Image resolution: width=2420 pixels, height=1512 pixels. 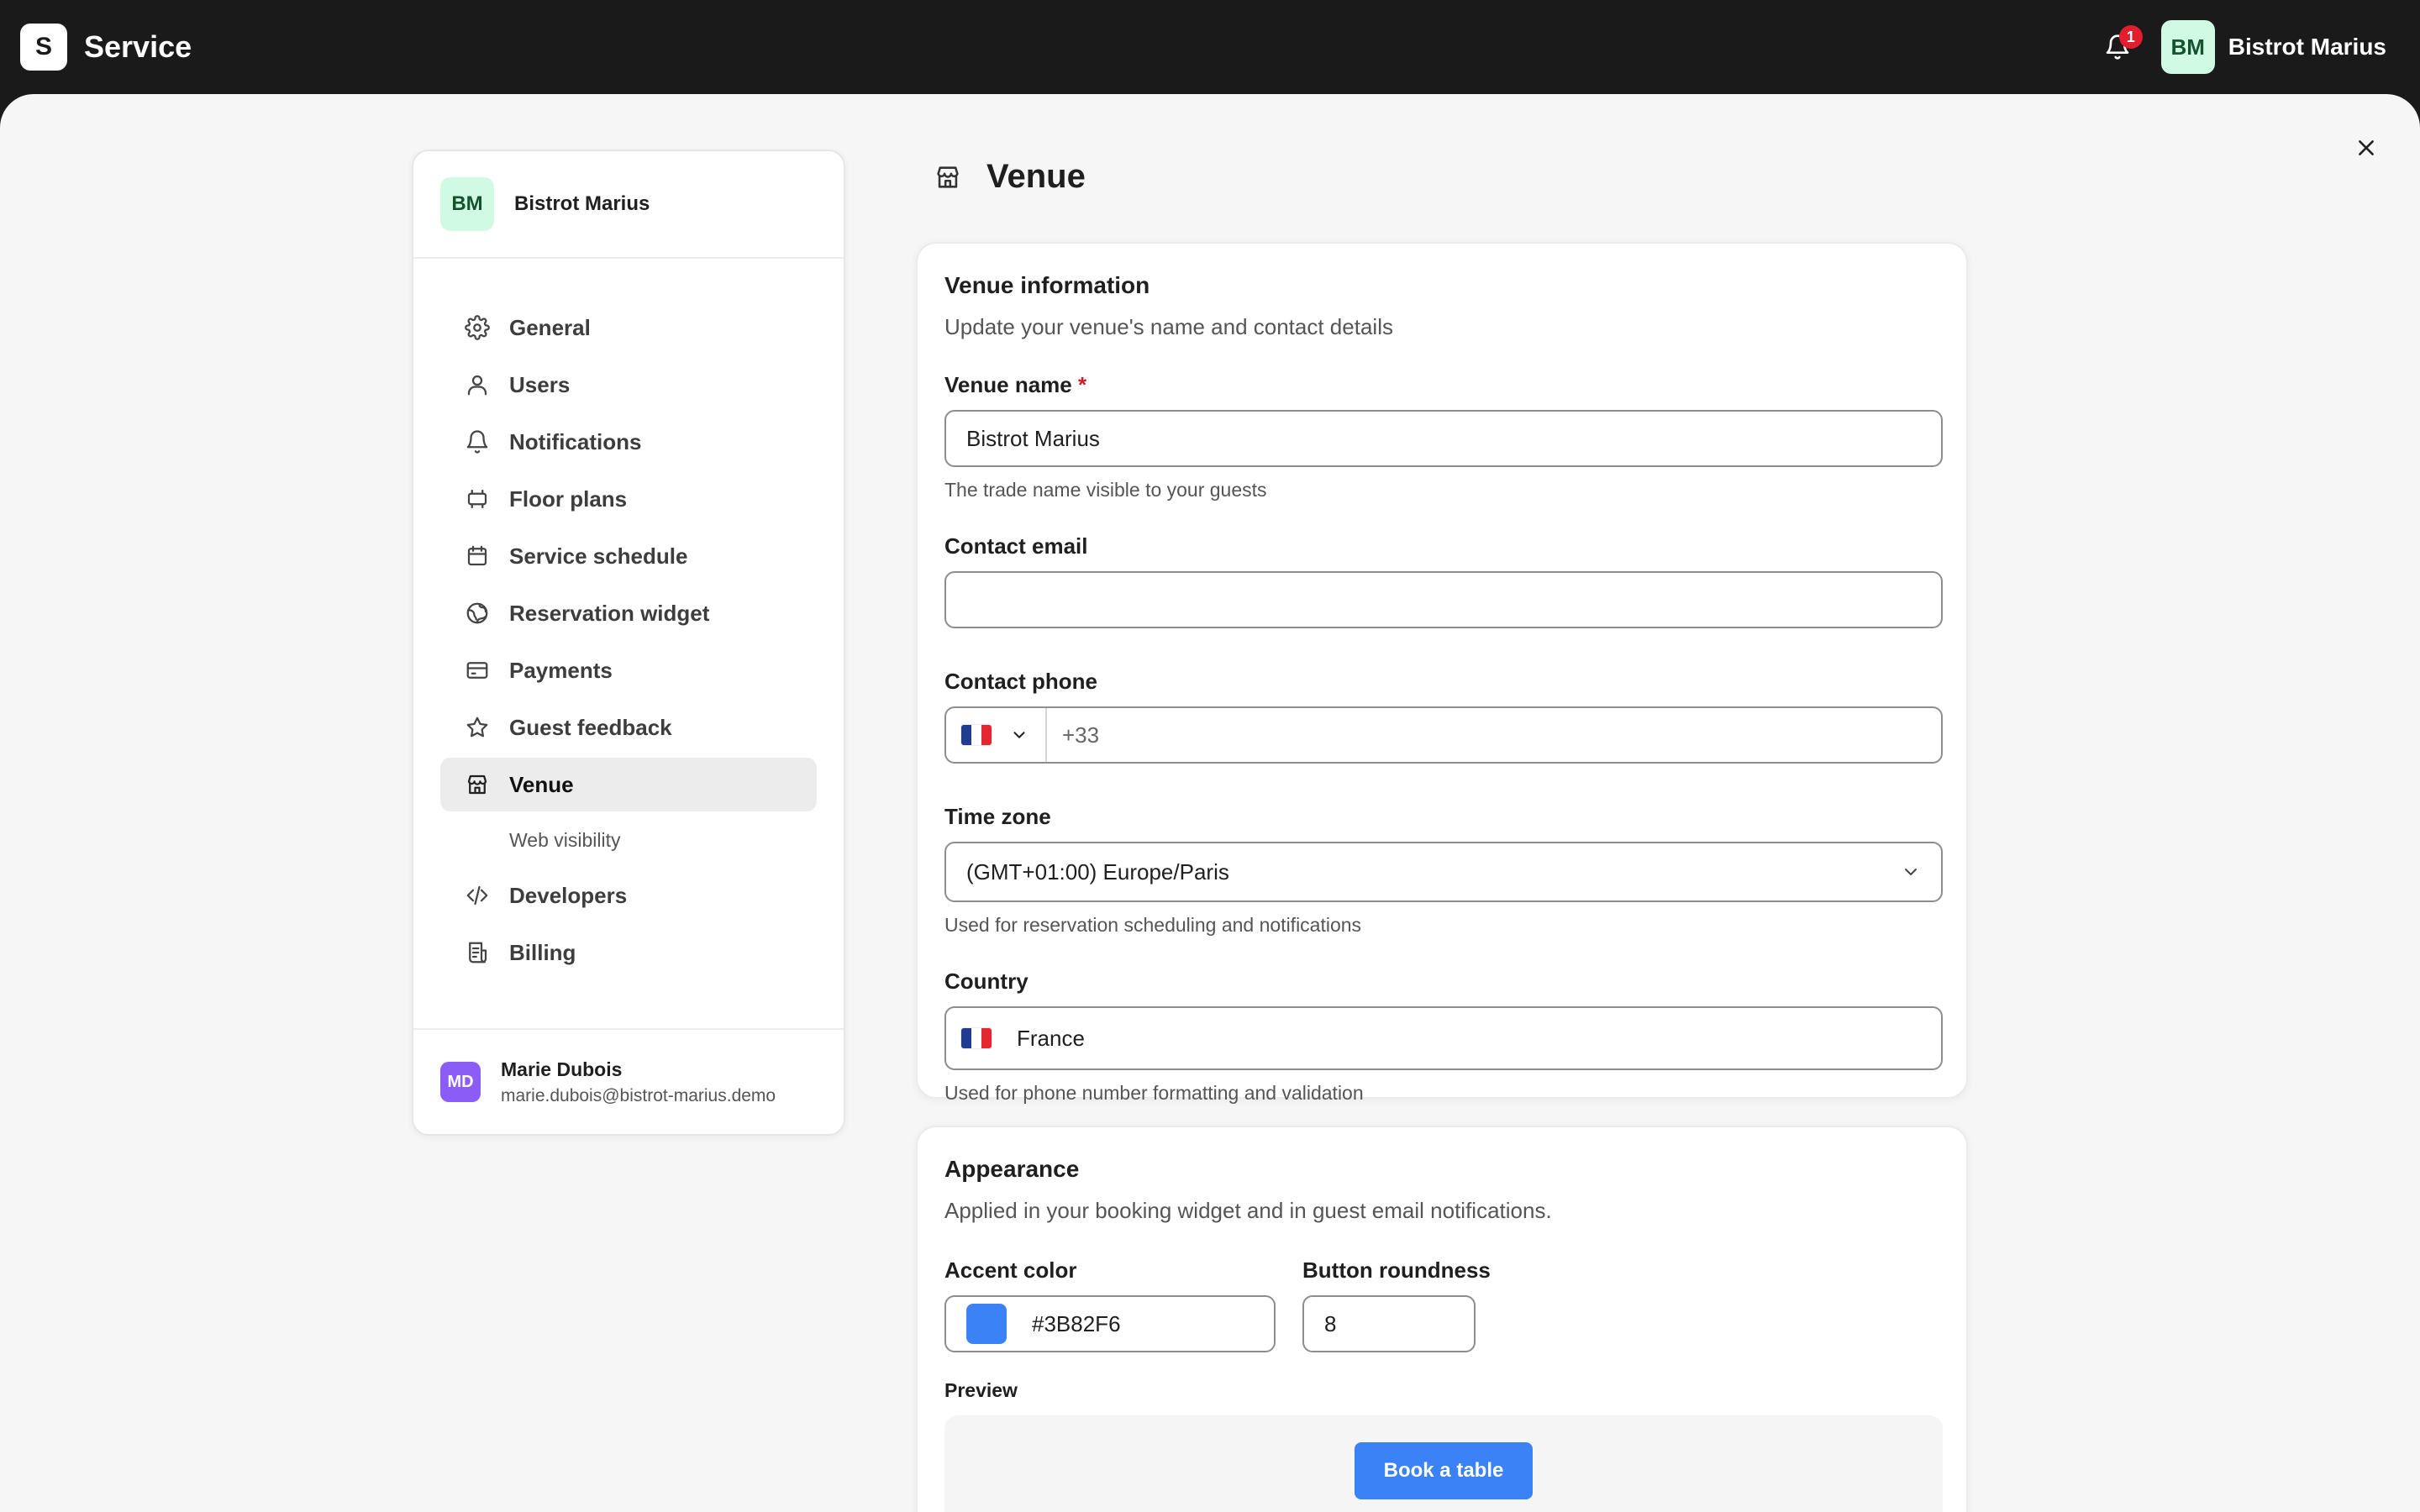 What do you see at coordinates (628, 670) in the screenshot?
I see `sidebar-item-payments: Payments` at bounding box center [628, 670].